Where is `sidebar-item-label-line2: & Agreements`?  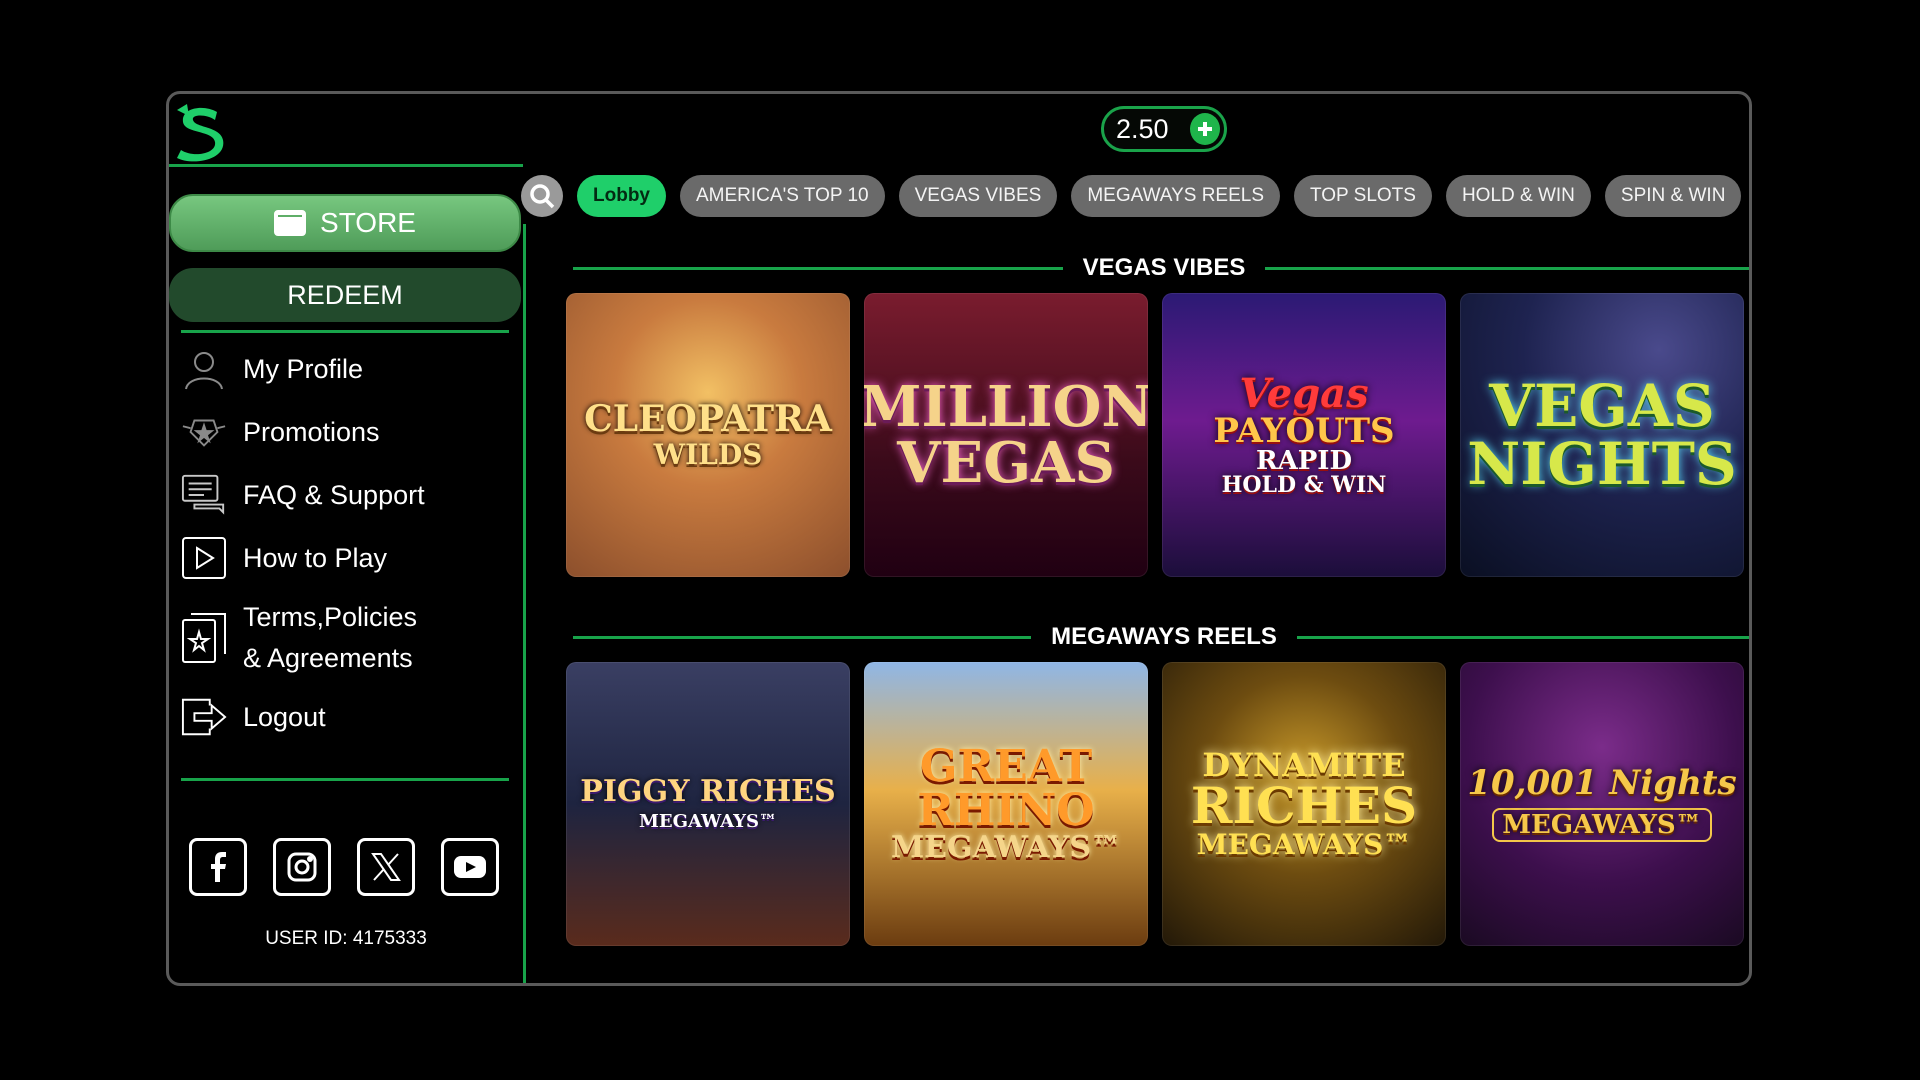
sidebar-item-label-line2: & Agreements is located at coordinates (328, 657).